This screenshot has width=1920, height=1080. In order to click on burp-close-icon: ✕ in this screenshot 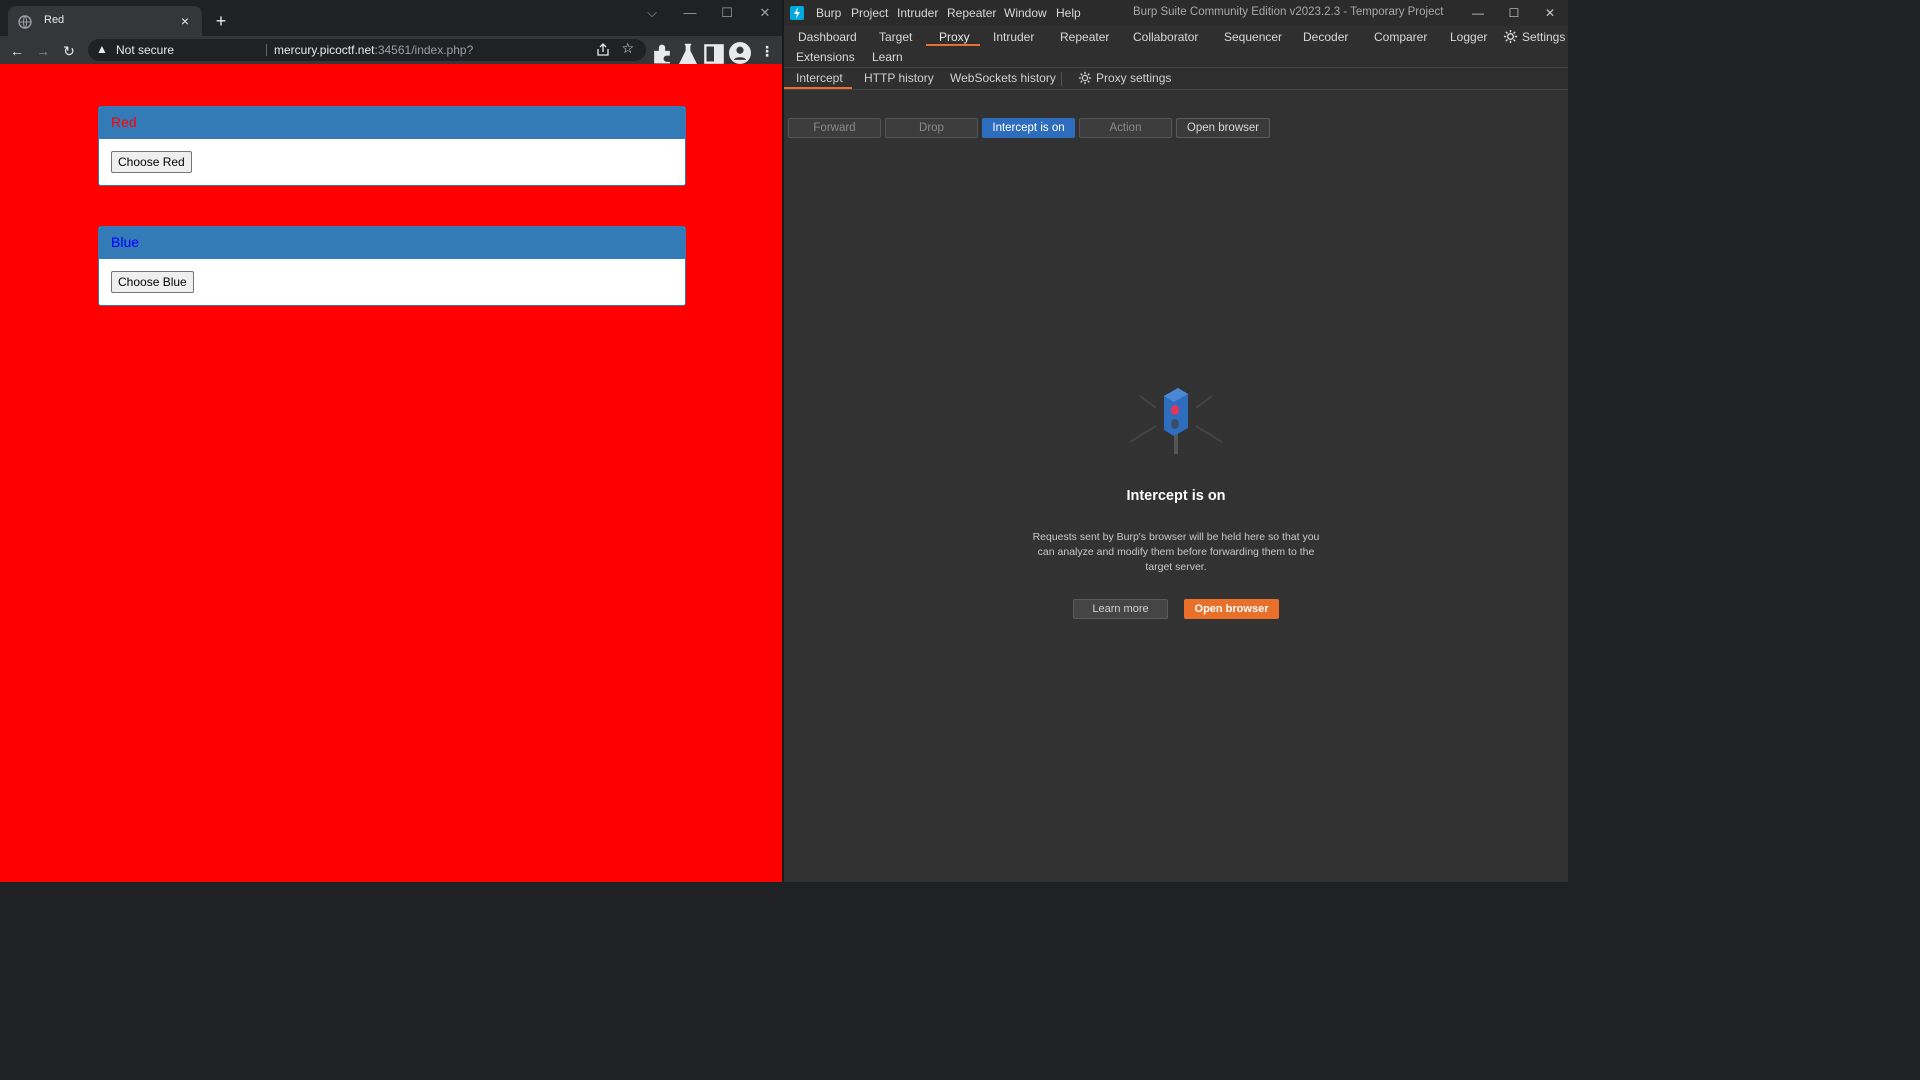, I will do `click(1550, 13)`.